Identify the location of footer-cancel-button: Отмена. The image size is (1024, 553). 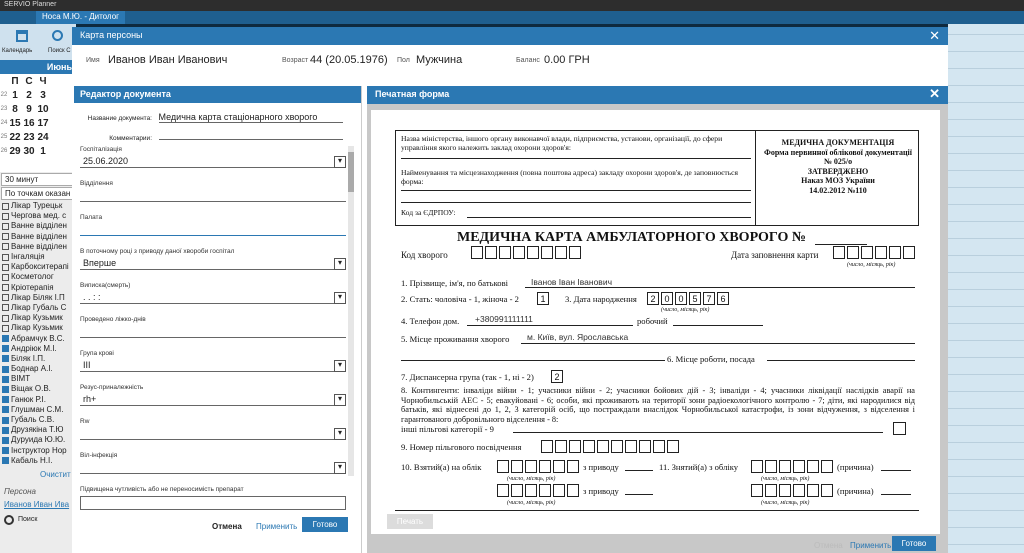
(828, 545).